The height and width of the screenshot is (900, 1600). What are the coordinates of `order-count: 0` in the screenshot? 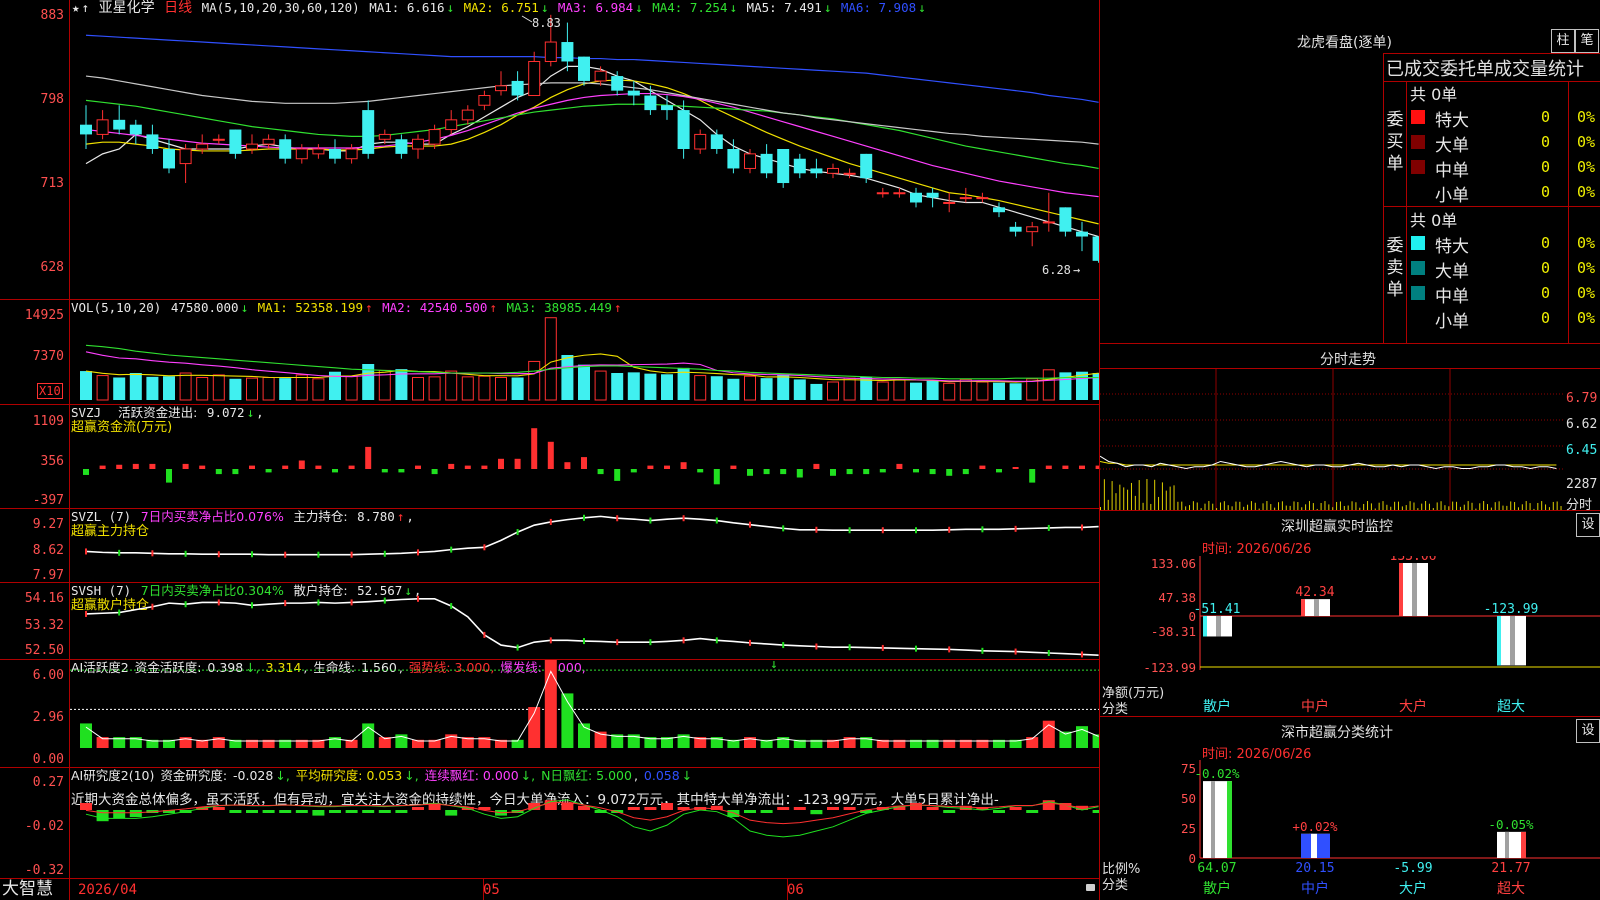 It's located at (1545, 318).